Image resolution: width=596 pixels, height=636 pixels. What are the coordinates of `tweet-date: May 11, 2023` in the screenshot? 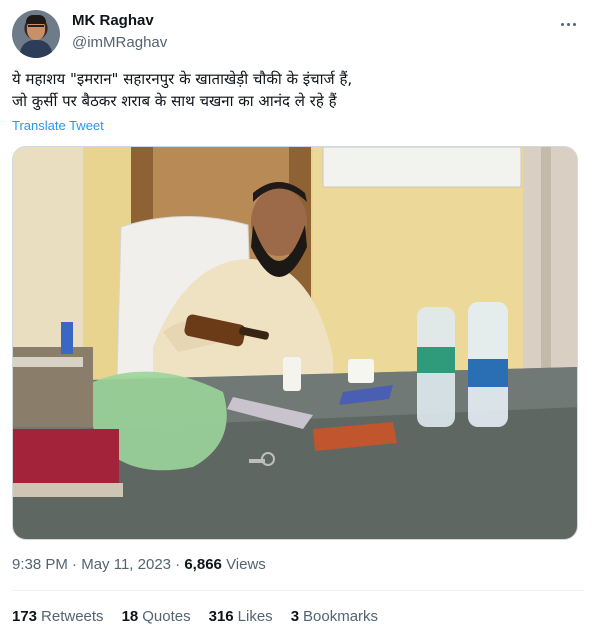 It's located at (126, 564).